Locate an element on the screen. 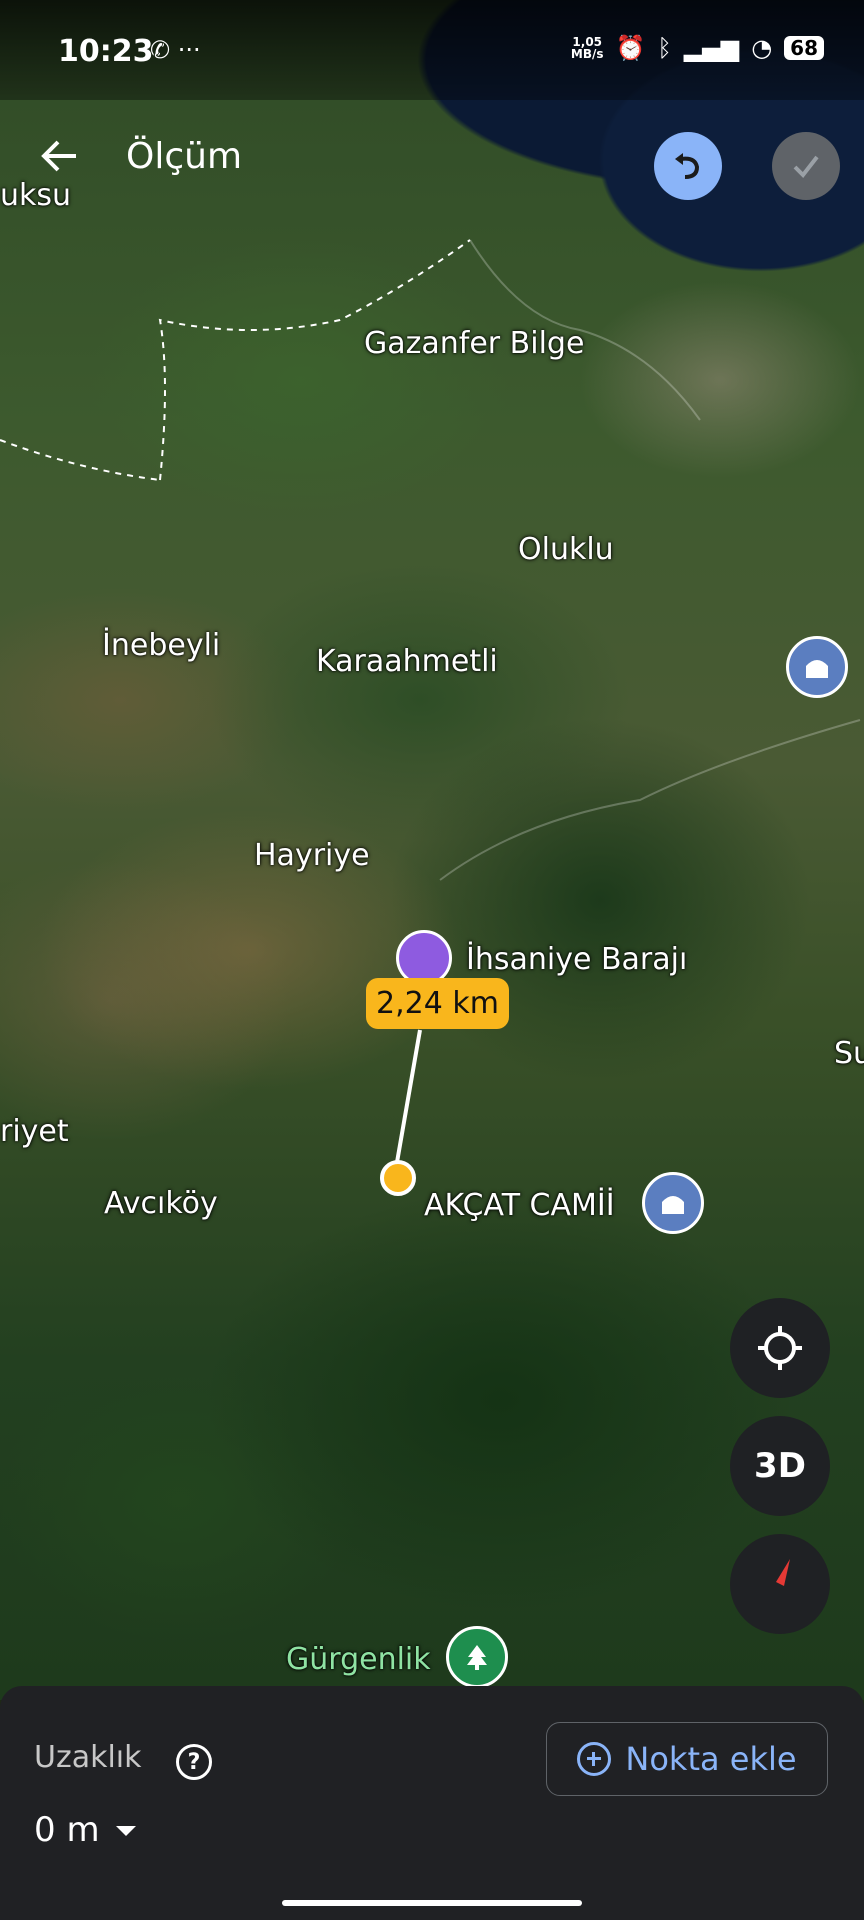 This screenshot has height=1920, width=864. network-speed: 1,05 MB/s is located at coordinates (587, 48).